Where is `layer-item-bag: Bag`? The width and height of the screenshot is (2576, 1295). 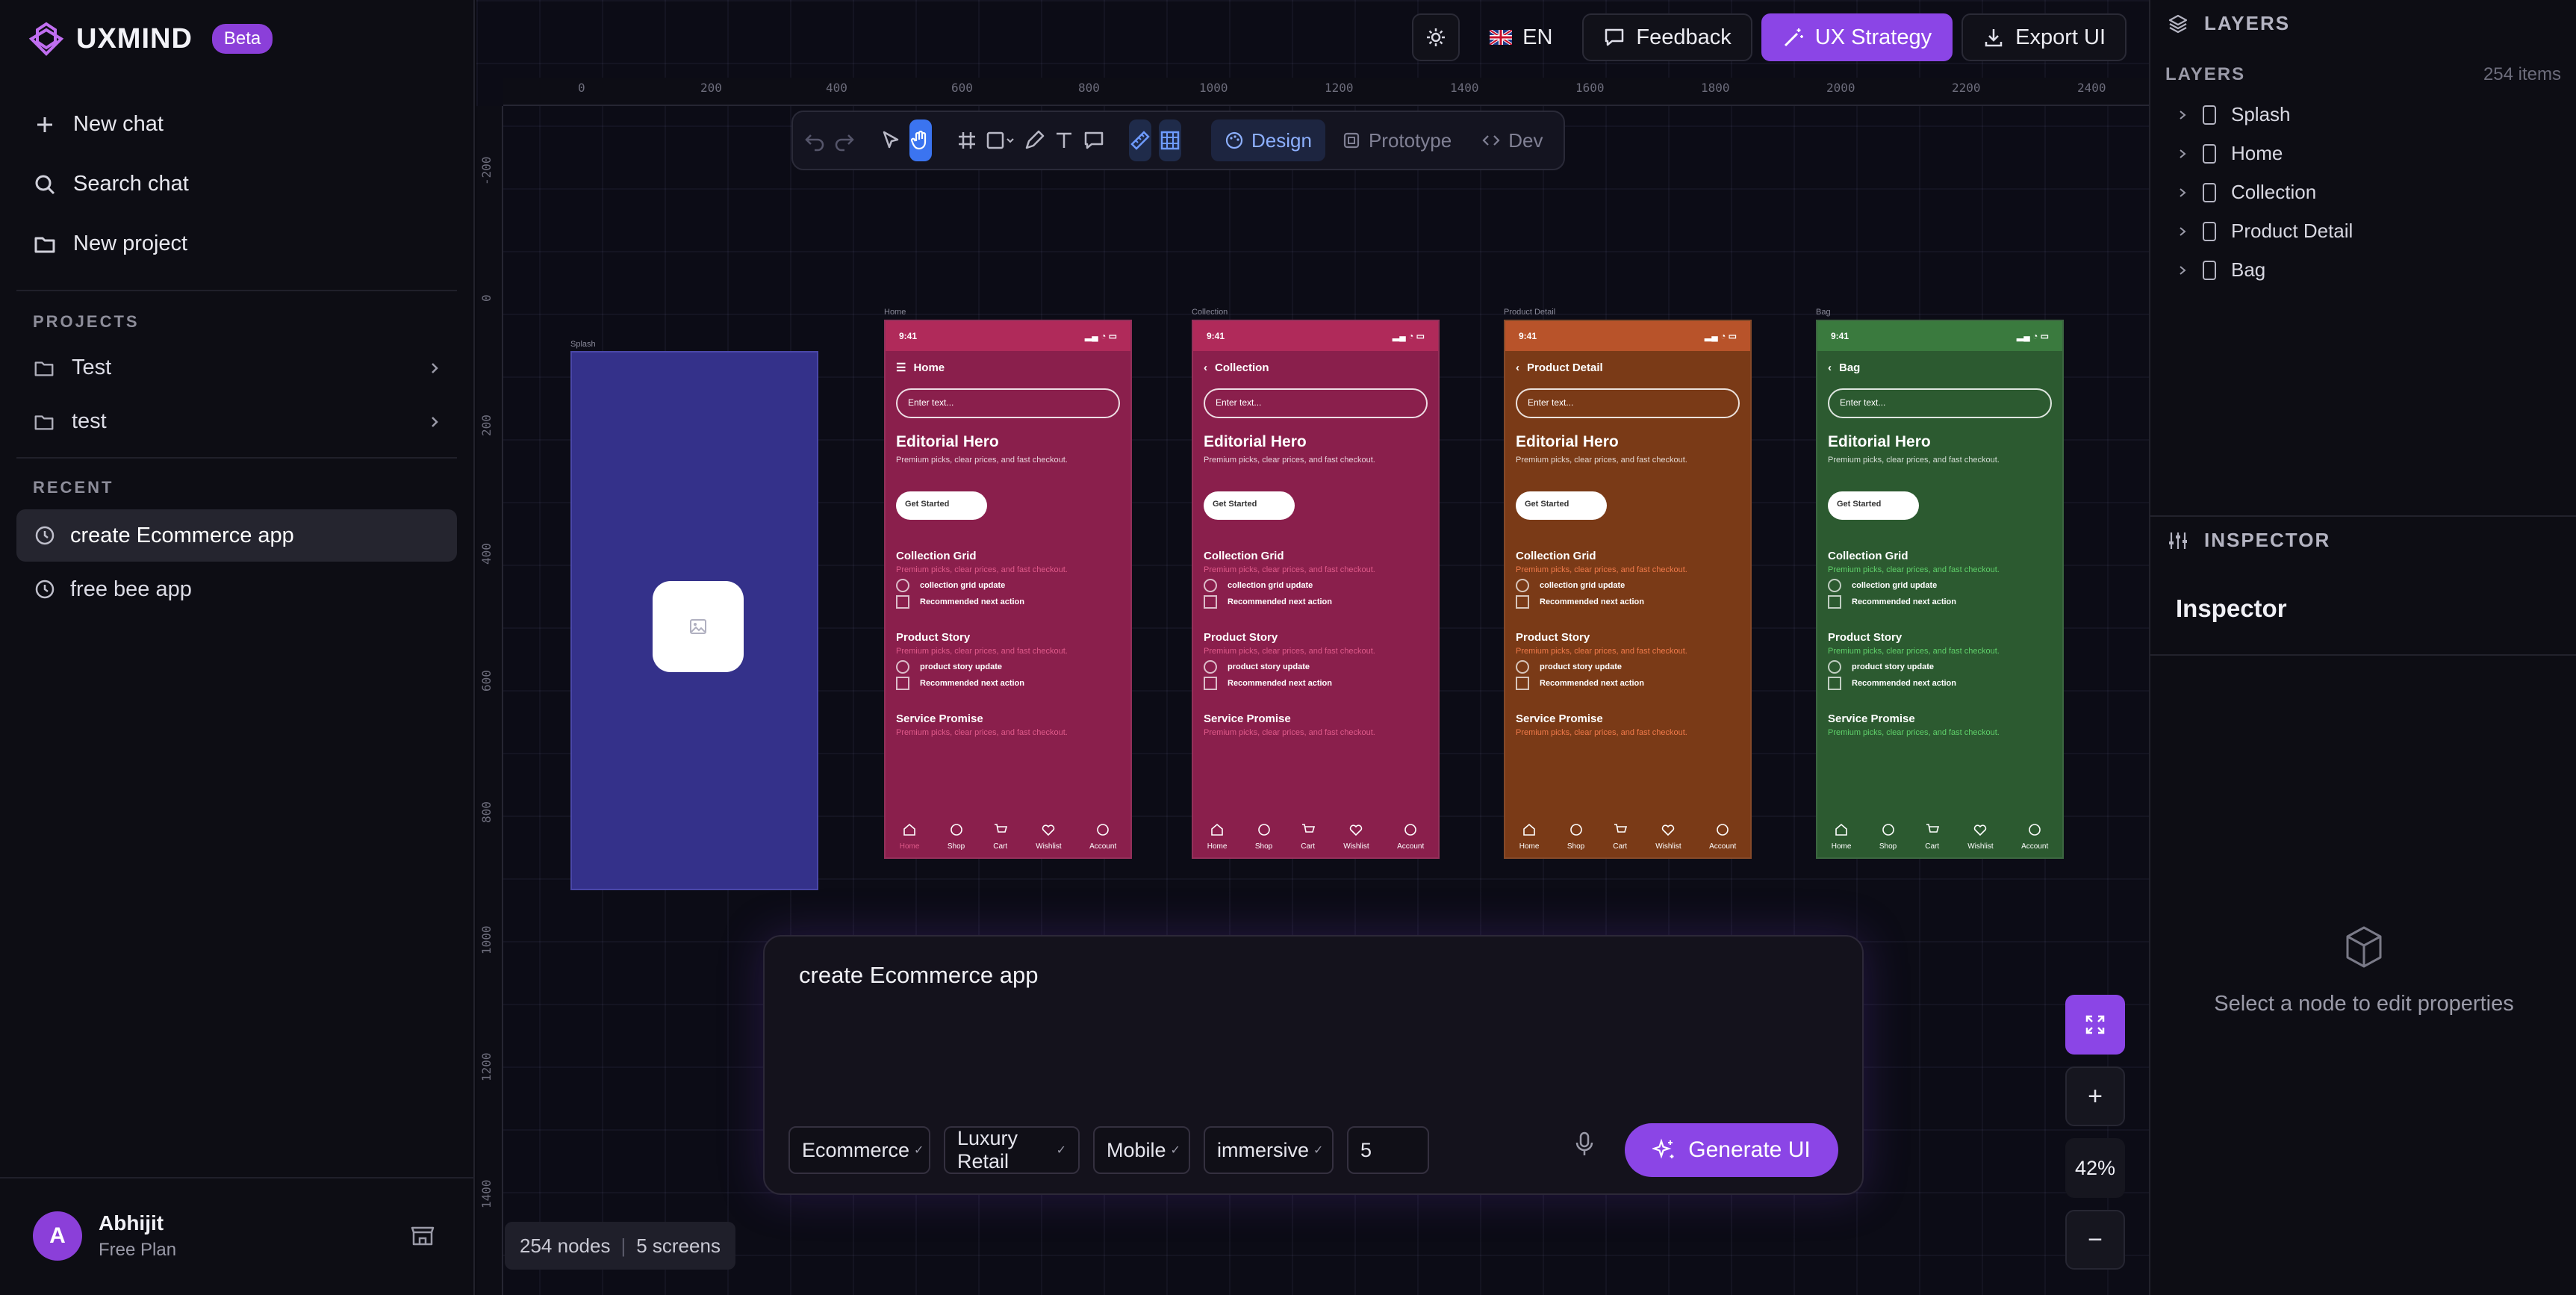 layer-item-bag: Bag is located at coordinates (2221, 270).